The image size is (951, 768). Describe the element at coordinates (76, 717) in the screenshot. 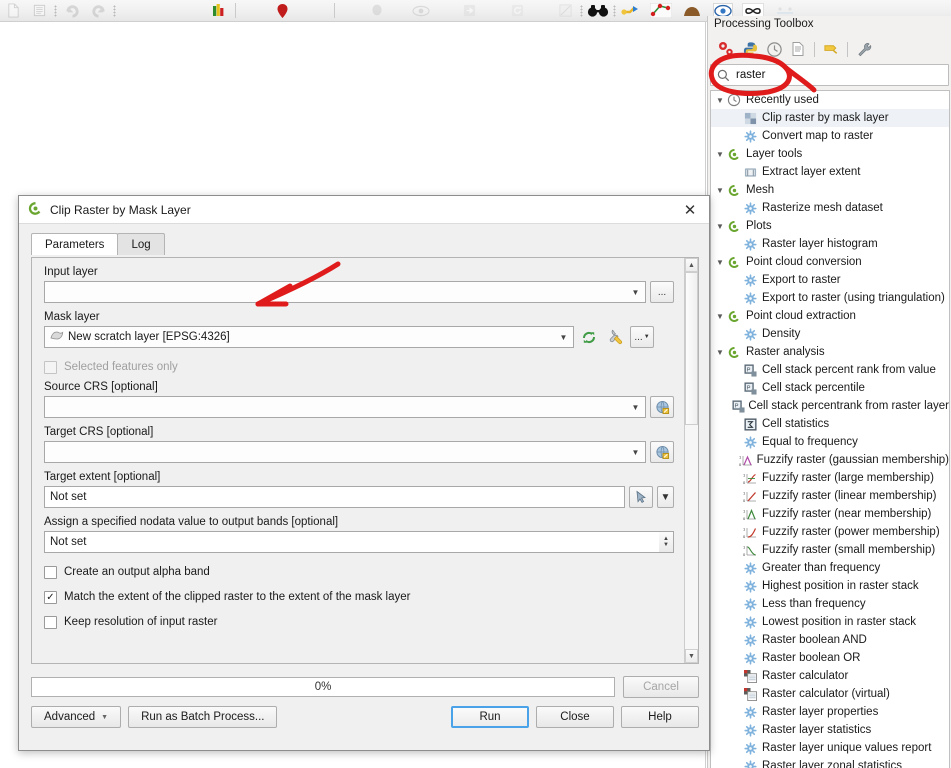

I see `advanced-button: Advanced ▼` at that location.